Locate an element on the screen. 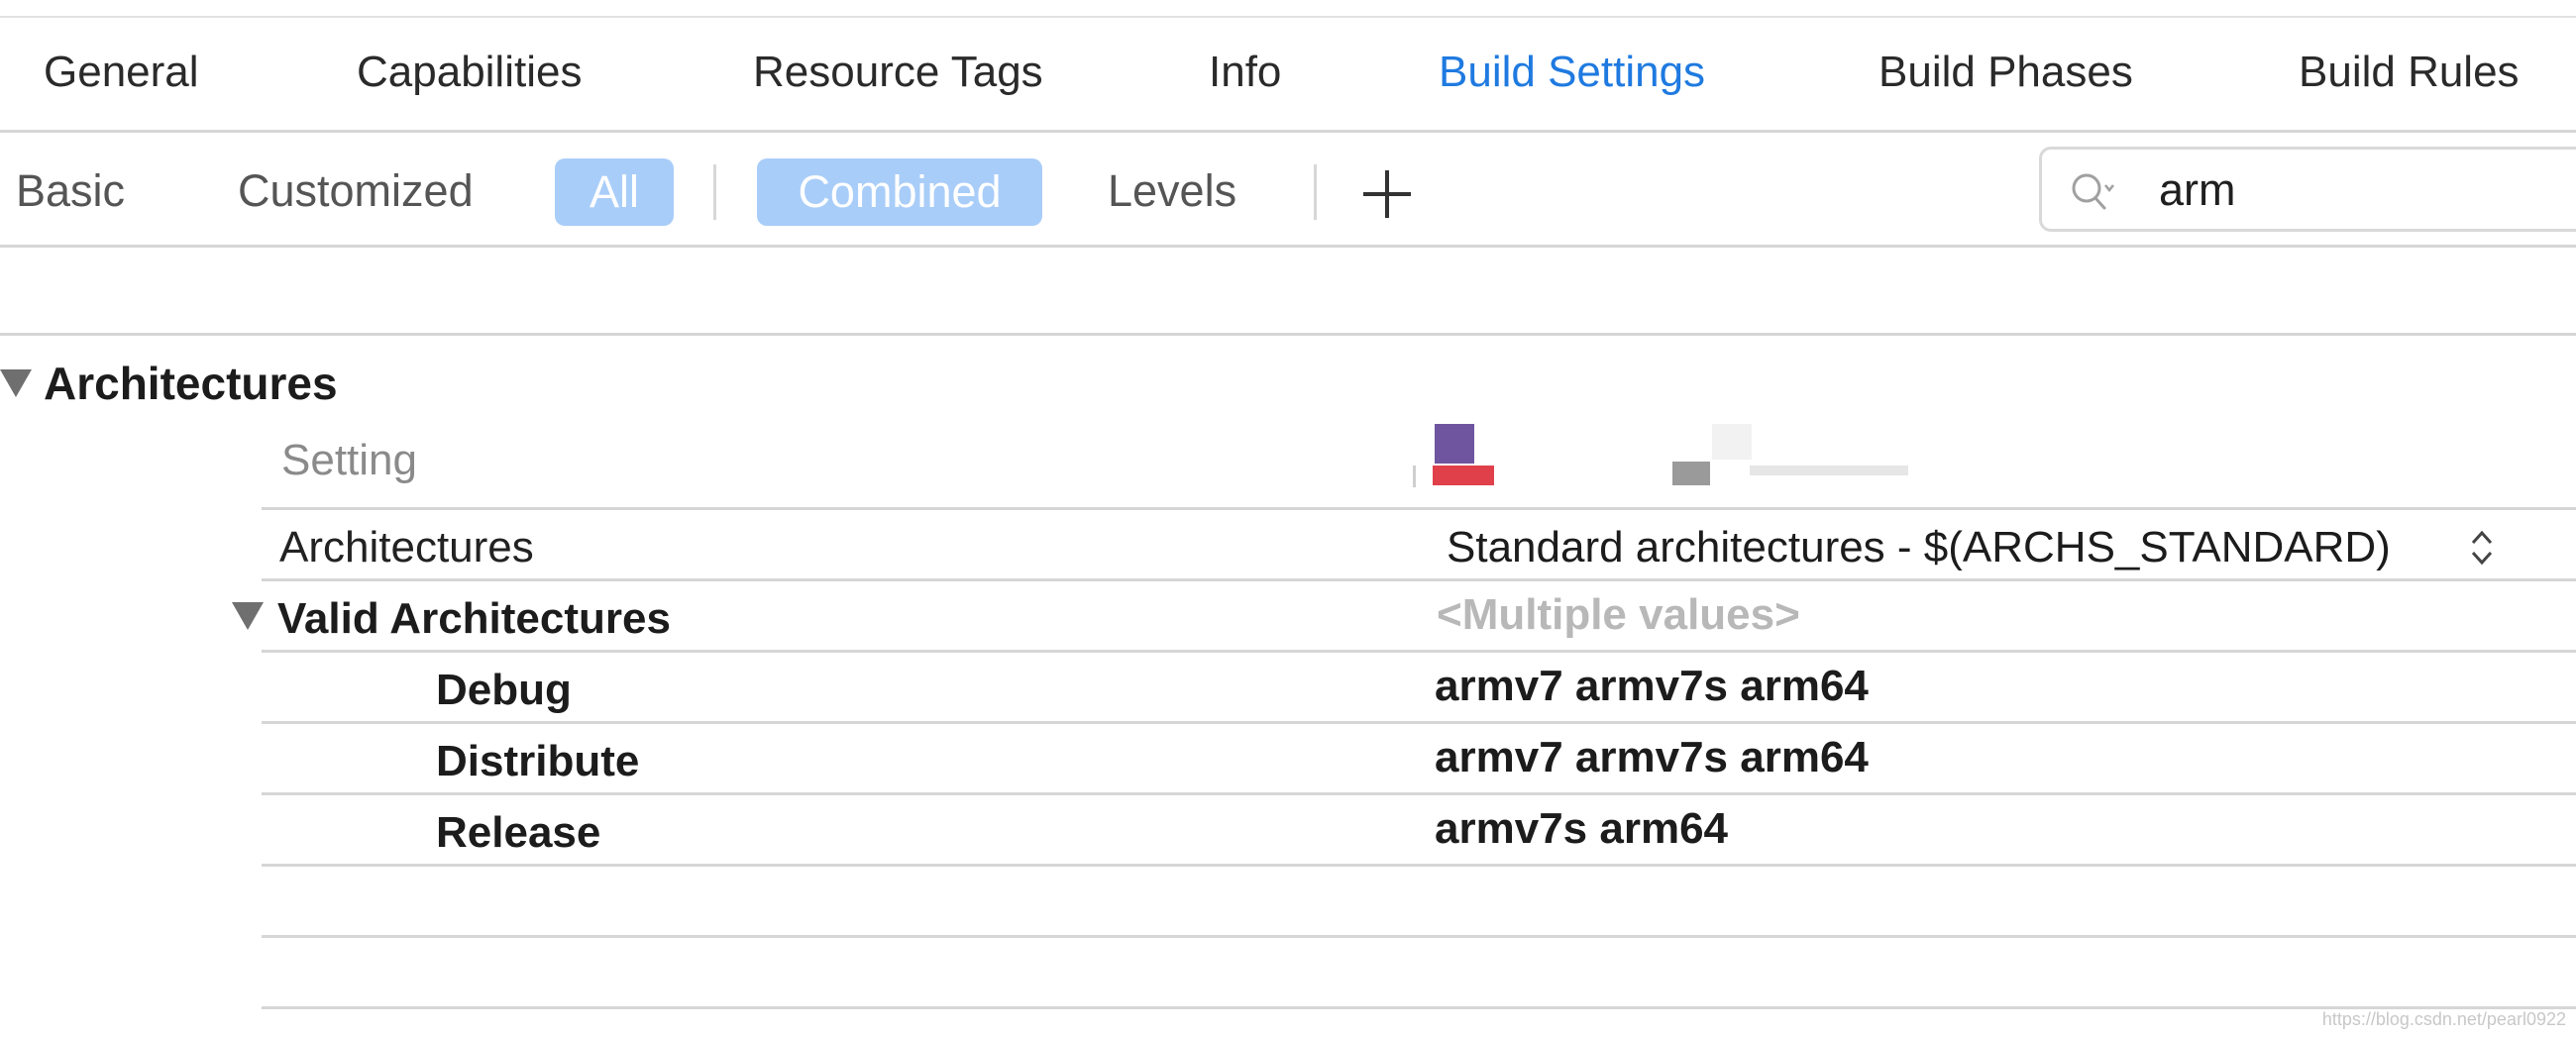 This screenshot has height=1038, width=2576. tab-resource-tags: Resource Tags is located at coordinates (898, 72).